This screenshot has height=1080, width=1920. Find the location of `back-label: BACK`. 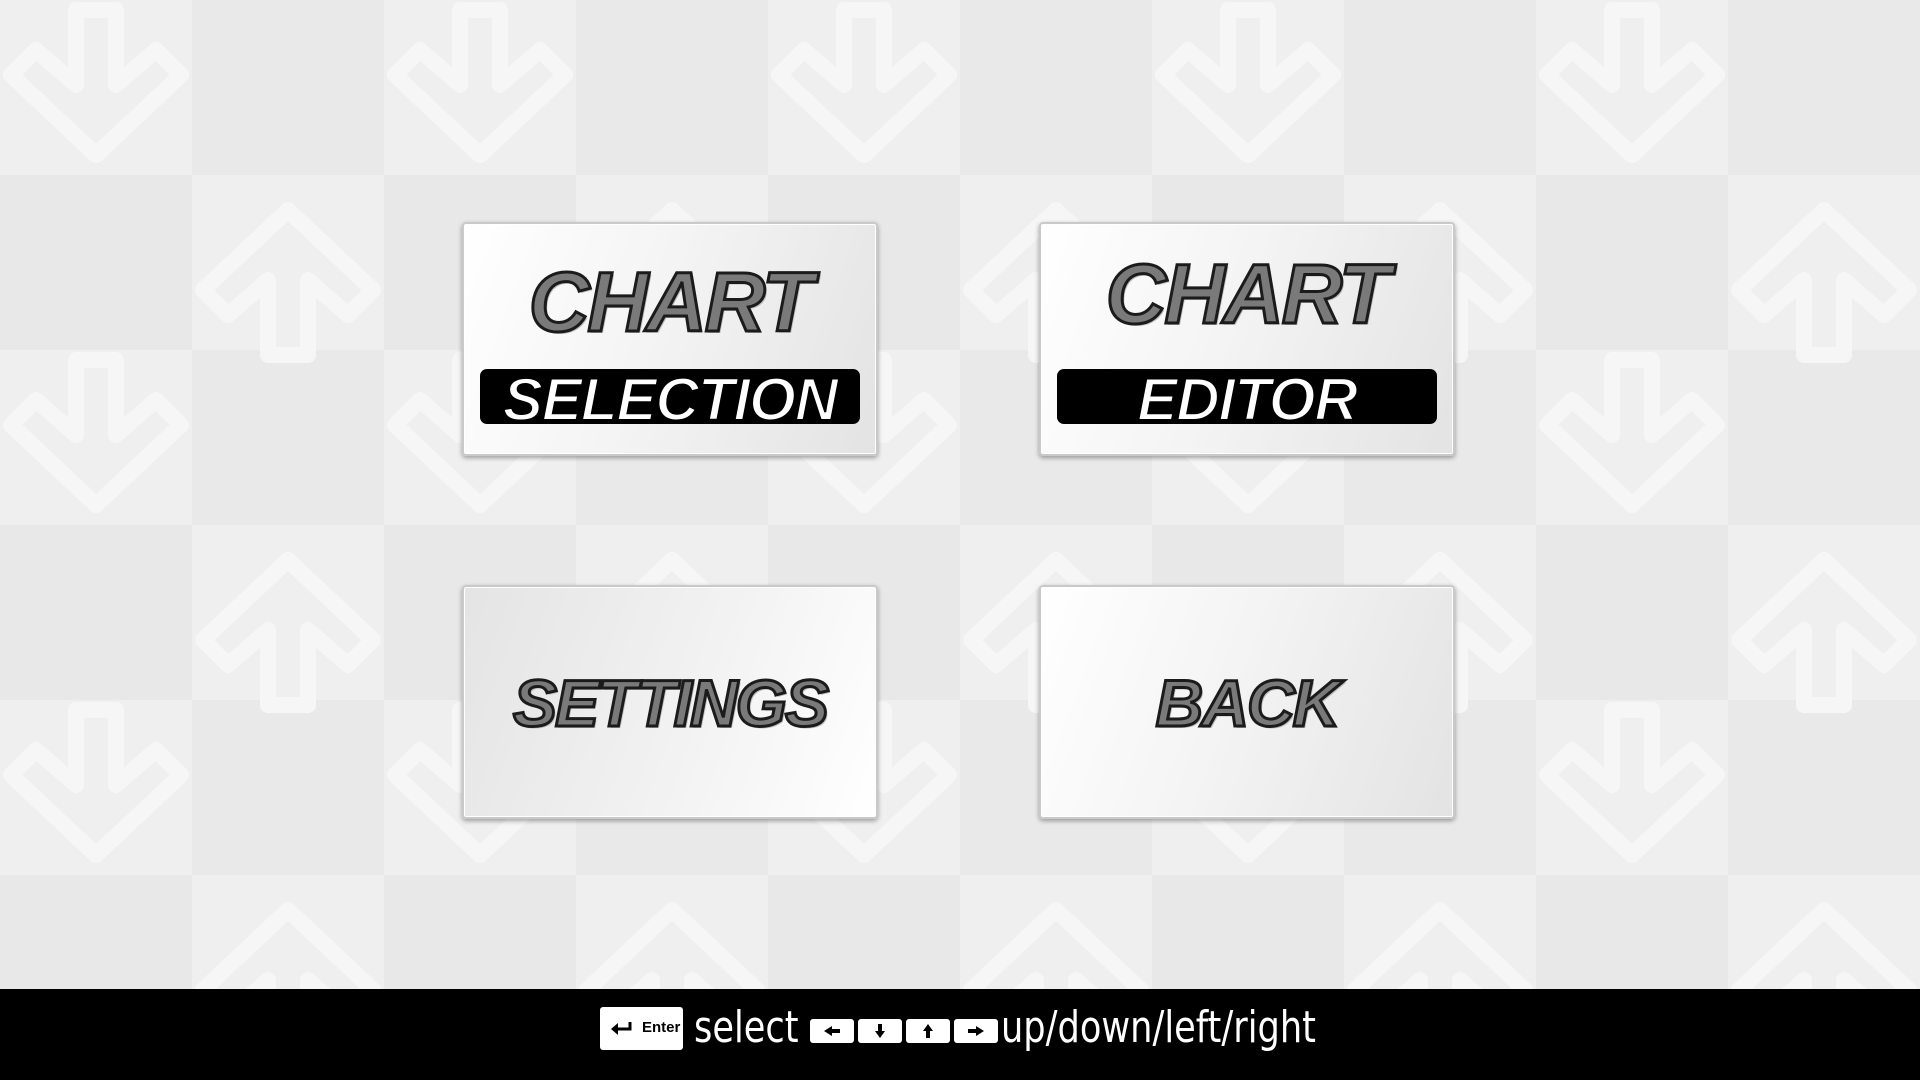

back-label: BACK is located at coordinates (1248, 703).